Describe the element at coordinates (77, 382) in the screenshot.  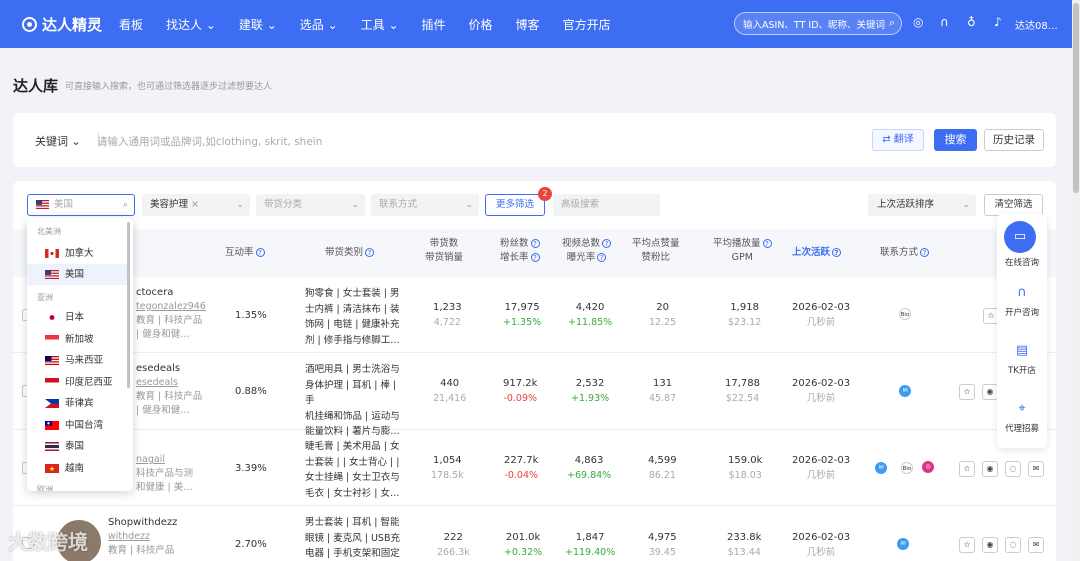
I see `country-option-indonesia: 印度尼西亚` at that location.